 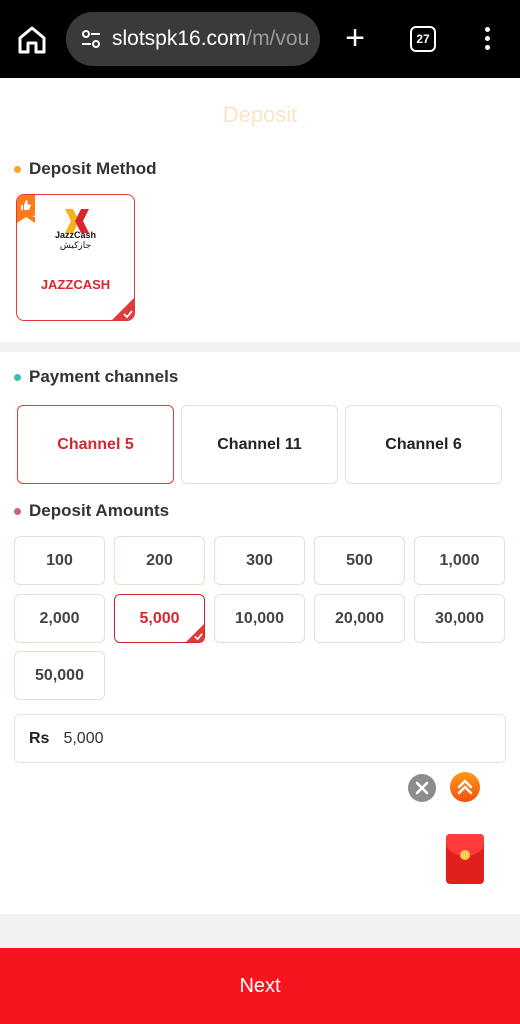 I want to click on deposit-method-heading: Deposit Method, so click(x=85, y=169).